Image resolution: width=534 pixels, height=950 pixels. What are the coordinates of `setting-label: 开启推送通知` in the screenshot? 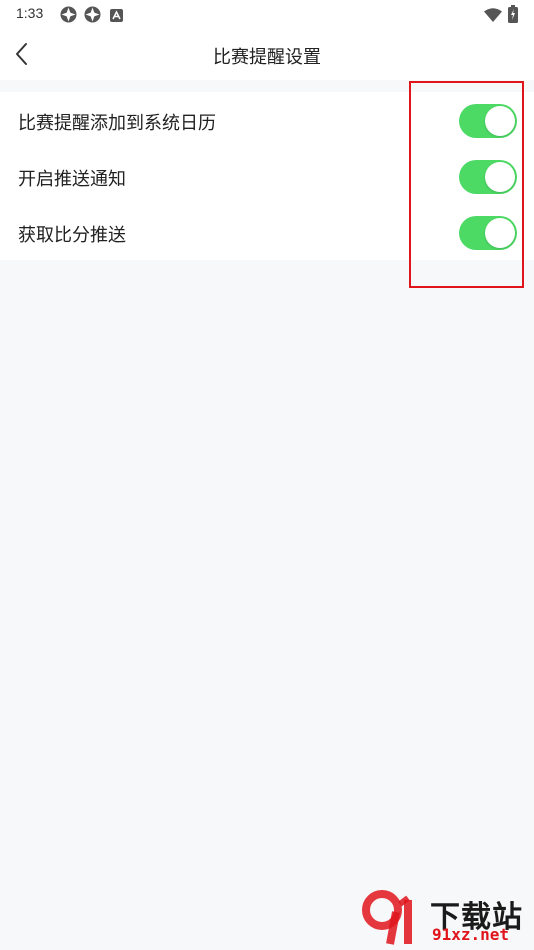 It's located at (72, 179).